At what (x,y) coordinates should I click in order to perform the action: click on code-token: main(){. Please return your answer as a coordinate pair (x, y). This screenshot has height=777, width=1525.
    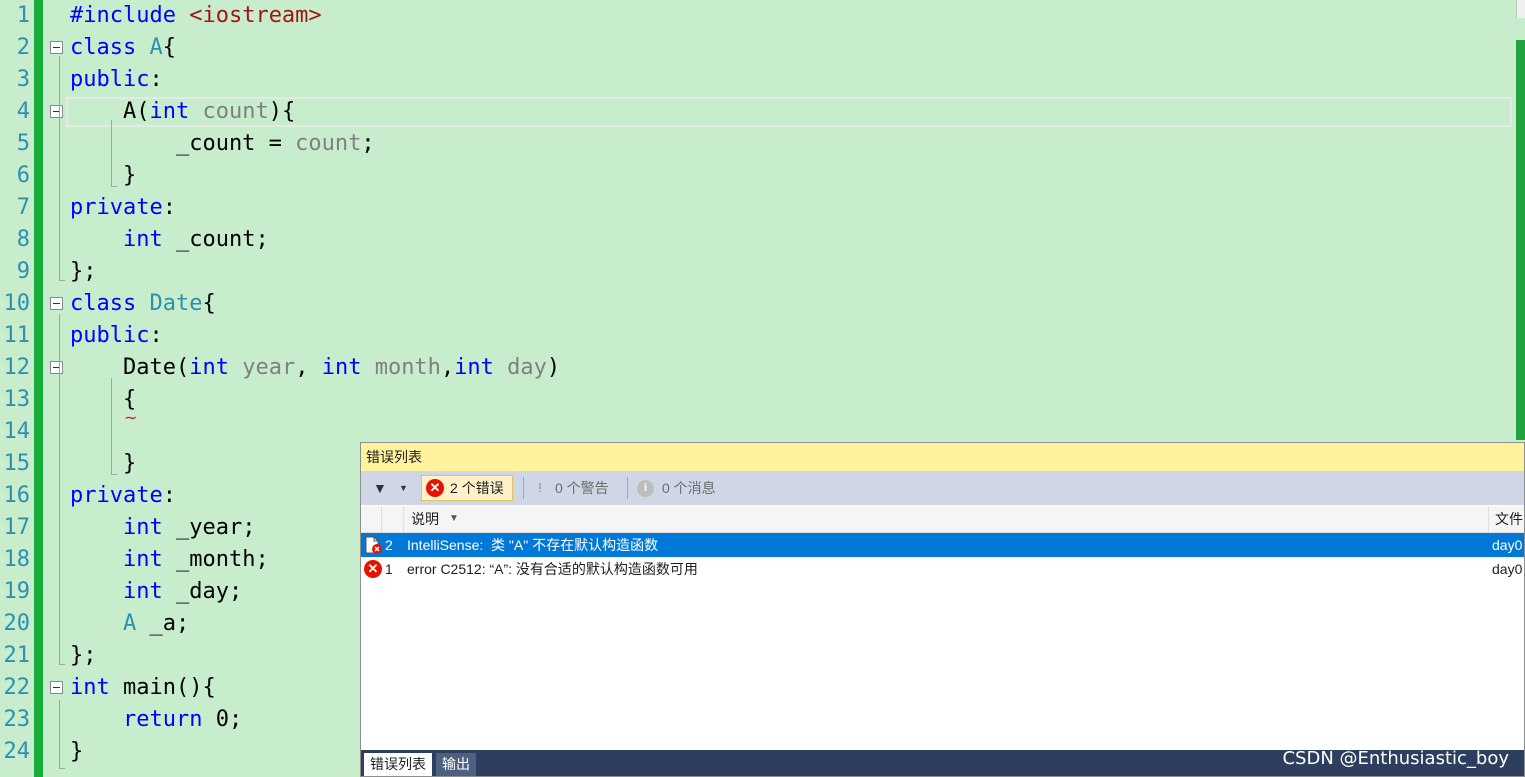
    Looking at the image, I should click on (162, 687).